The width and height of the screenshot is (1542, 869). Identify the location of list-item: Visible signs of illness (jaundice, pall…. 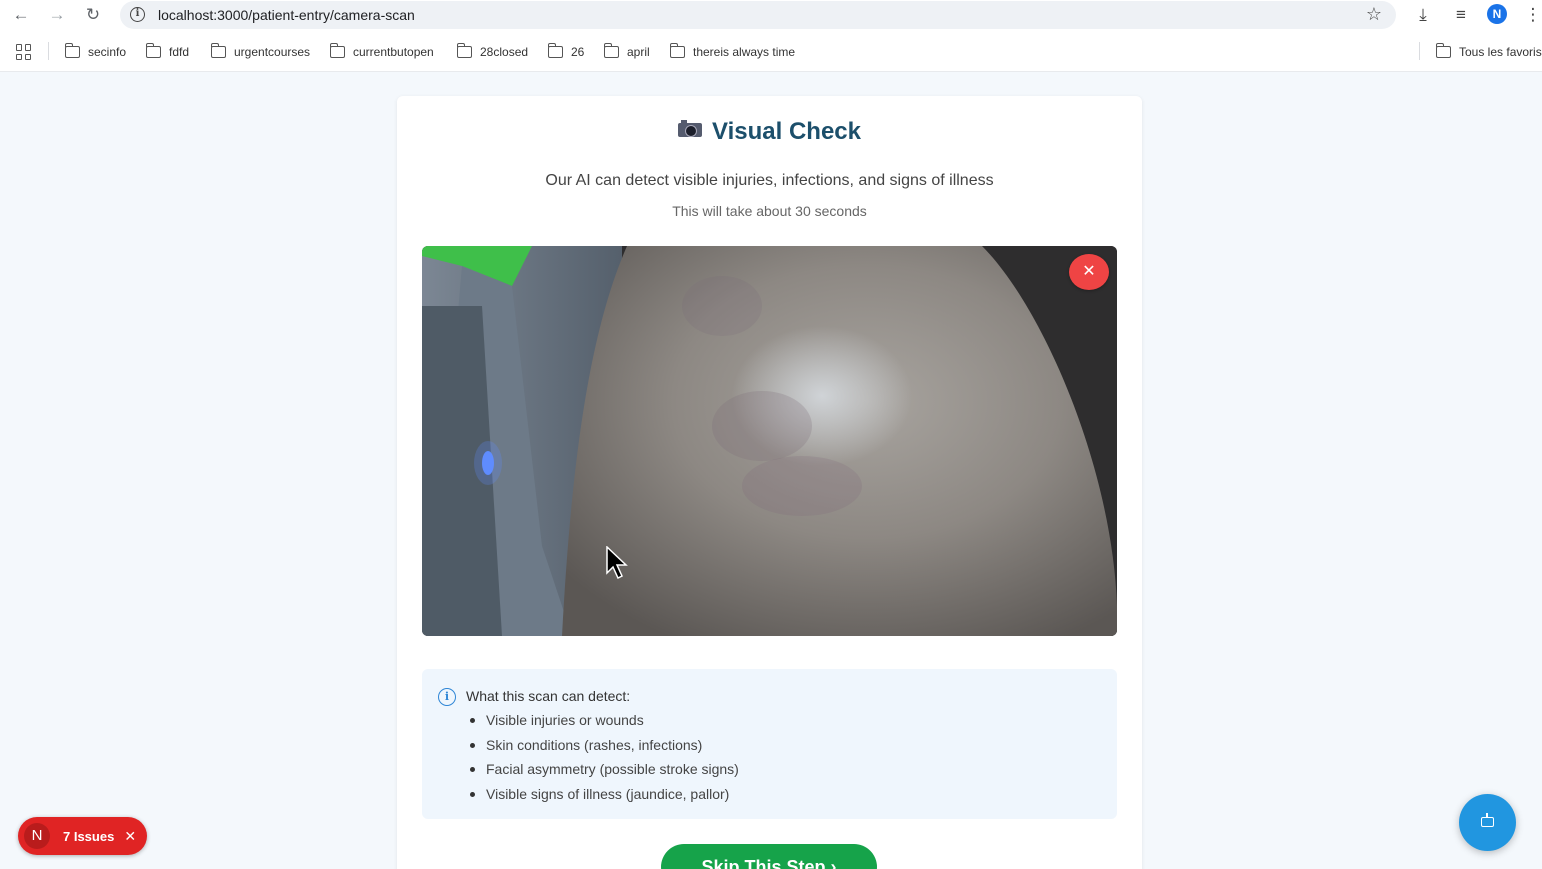
(604, 797).